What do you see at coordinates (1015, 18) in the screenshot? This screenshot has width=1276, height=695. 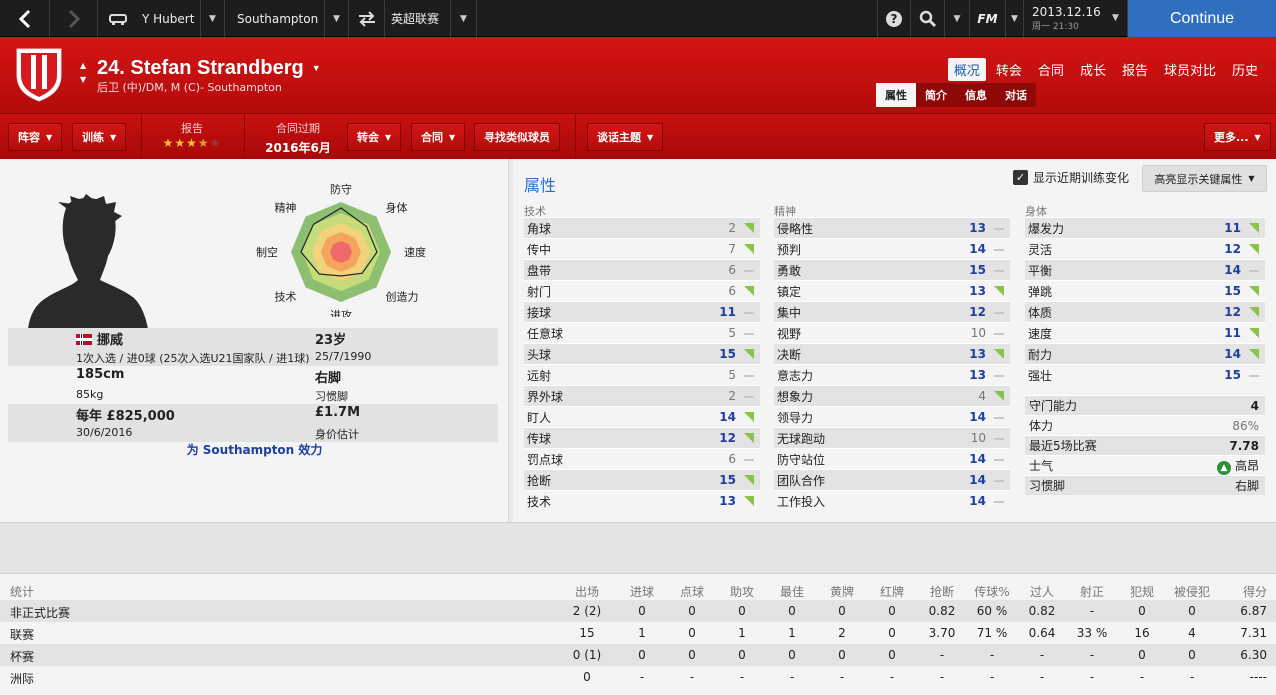 I see `fm-dropdown: ▼` at bounding box center [1015, 18].